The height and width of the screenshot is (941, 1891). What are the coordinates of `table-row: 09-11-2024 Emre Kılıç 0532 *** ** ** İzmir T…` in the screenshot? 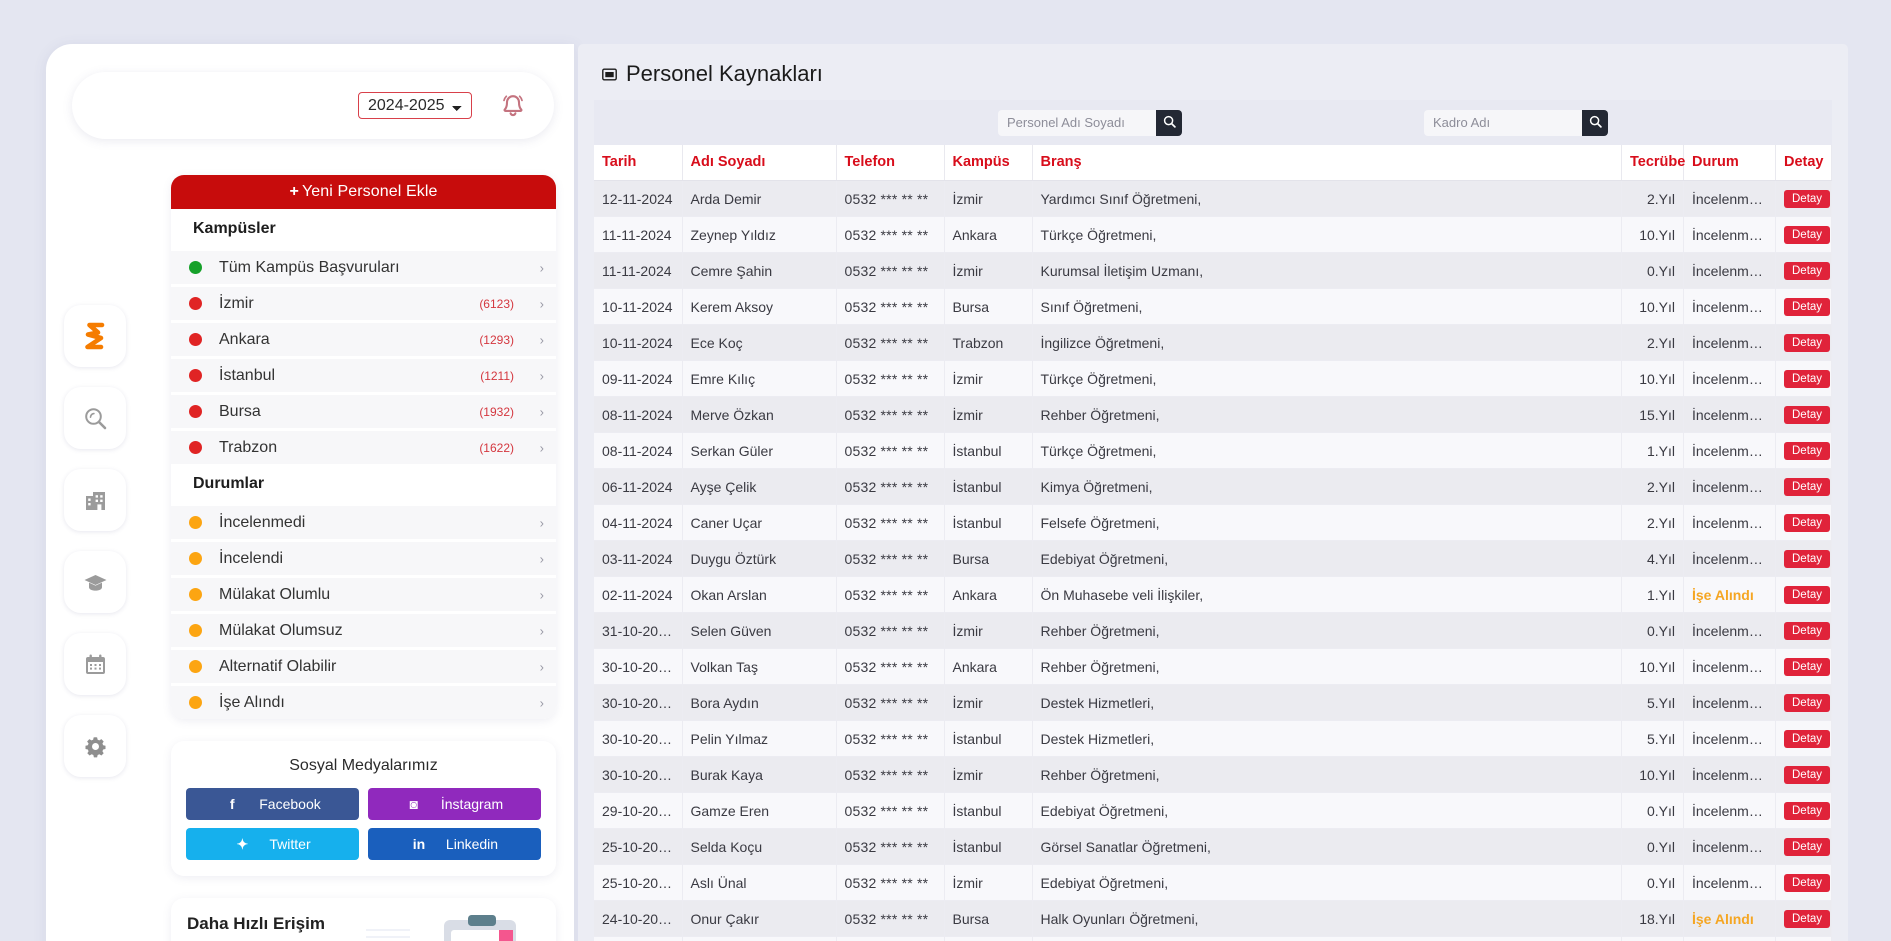 It's located at (1213, 378).